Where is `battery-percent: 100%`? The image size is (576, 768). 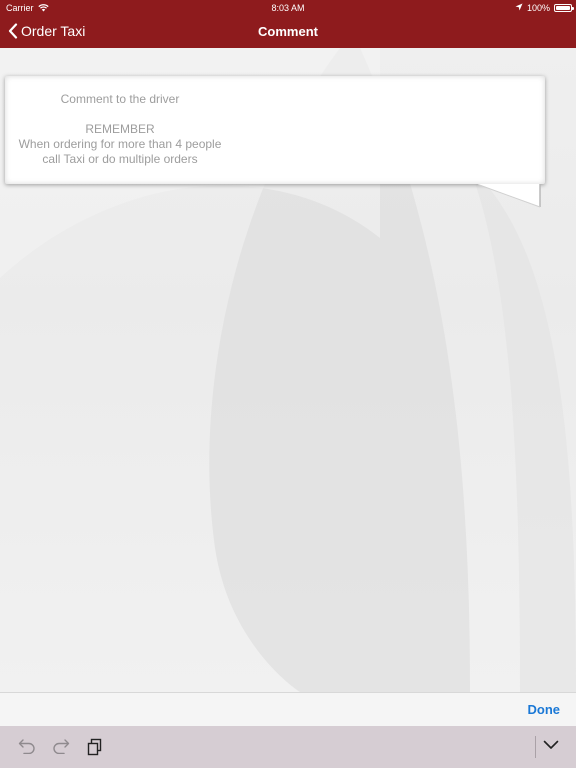 battery-percent: 100% is located at coordinates (538, 8).